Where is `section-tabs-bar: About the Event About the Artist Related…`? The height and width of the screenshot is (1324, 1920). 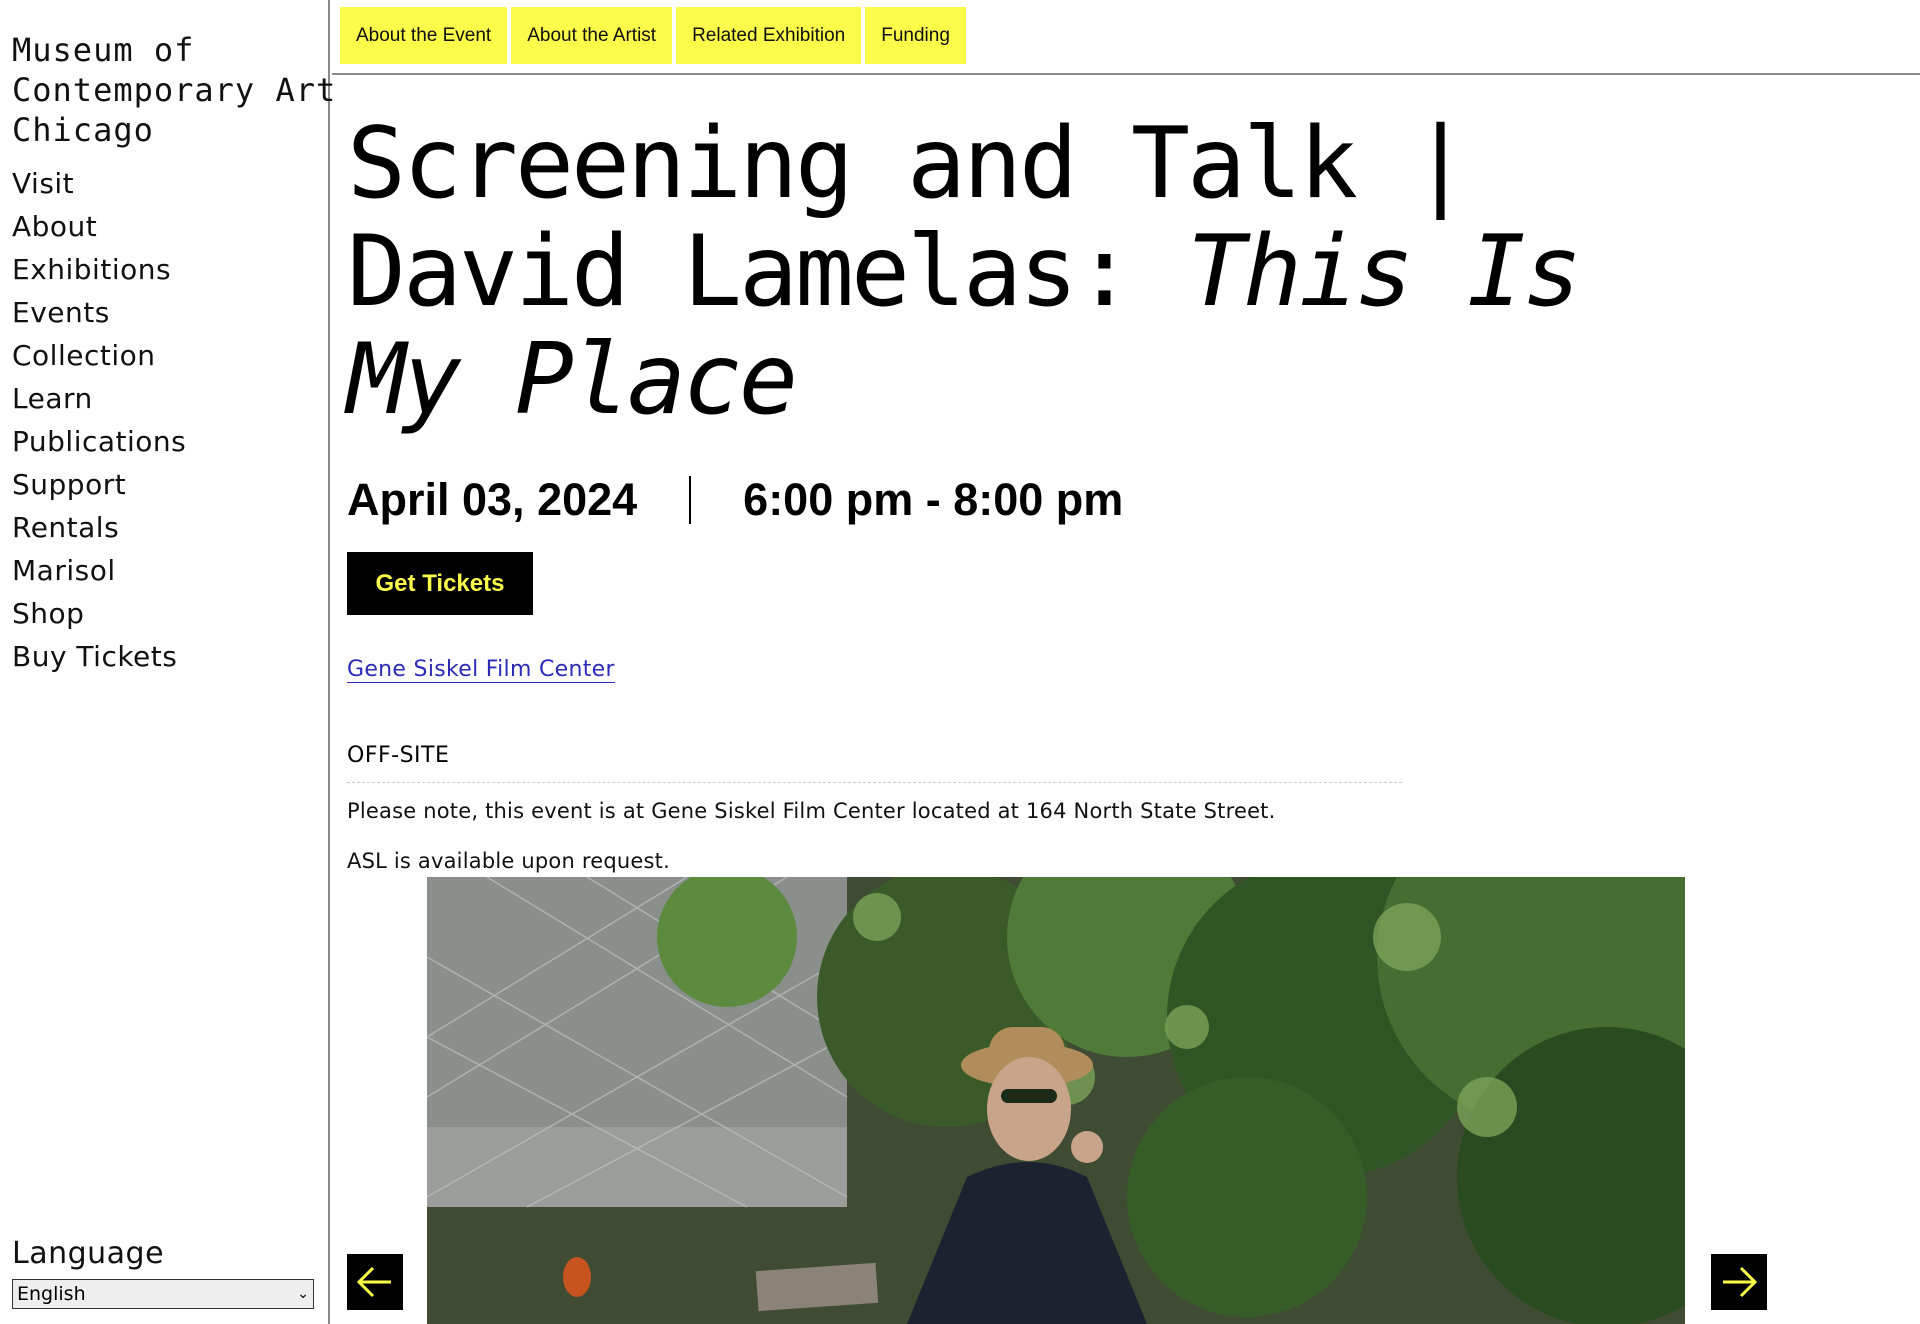 section-tabs-bar: About the Event About the Artist Related… is located at coordinates (1126, 37).